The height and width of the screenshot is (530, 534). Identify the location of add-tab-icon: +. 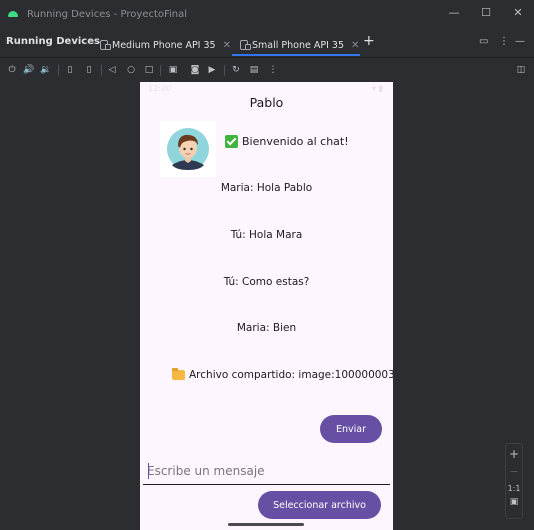
(369, 41).